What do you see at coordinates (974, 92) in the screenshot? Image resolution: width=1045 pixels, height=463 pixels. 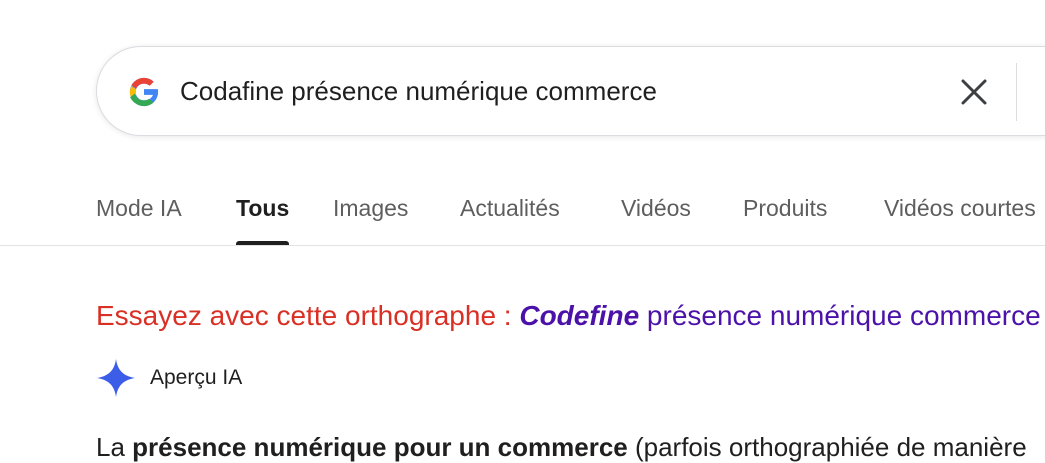 I see `close-icon` at bounding box center [974, 92].